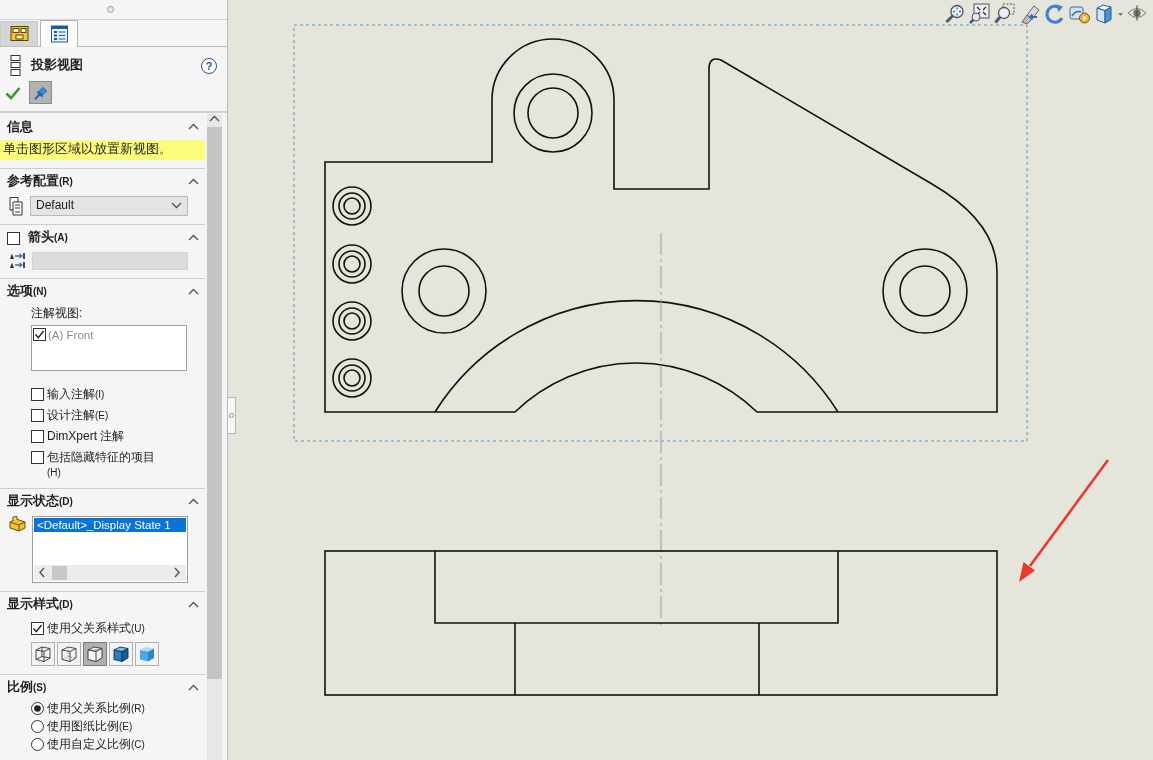 Image resolution: width=1153 pixels, height=760 pixels. I want to click on radio-label: 使用自定义比例(C), so click(96, 744).